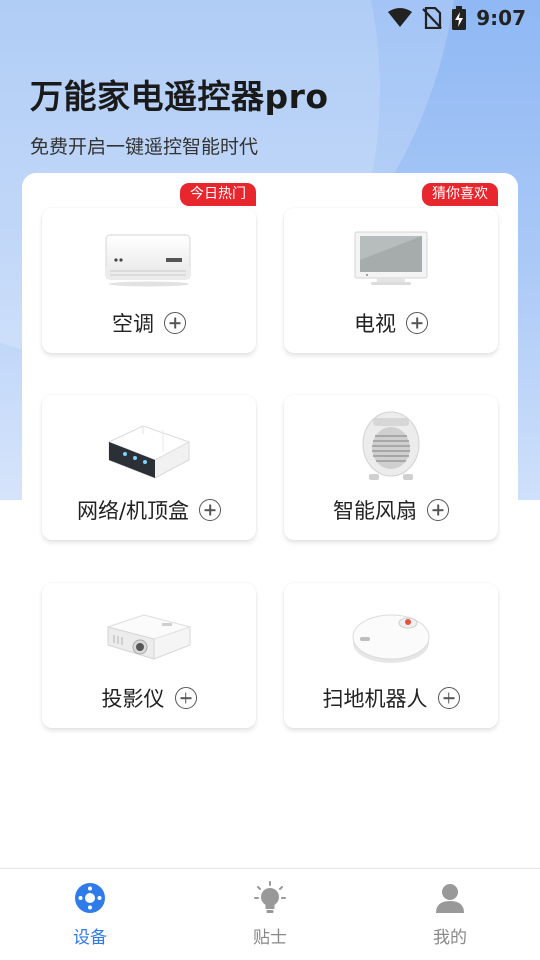  I want to click on device-label: 电视, so click(375, 324).